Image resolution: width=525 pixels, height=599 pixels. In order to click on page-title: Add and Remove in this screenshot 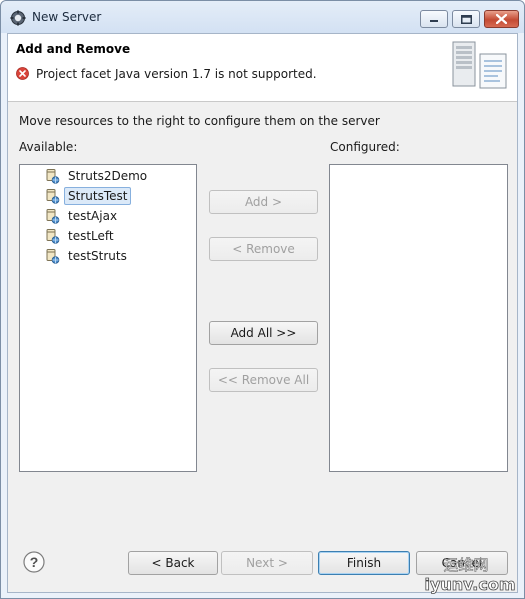, I will do `click(73, 49)`.